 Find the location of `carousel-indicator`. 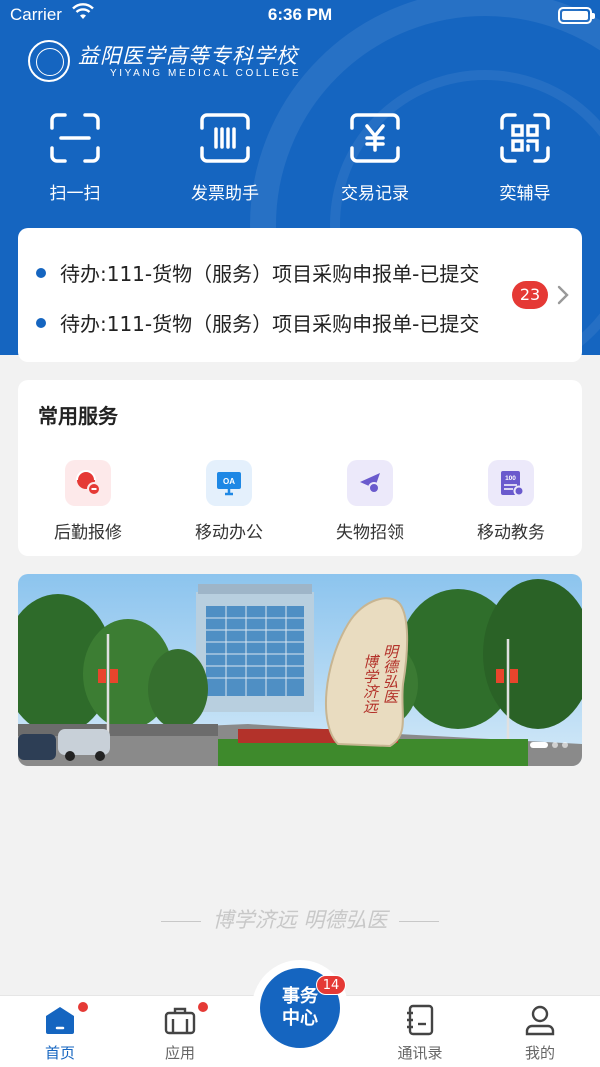

carousel-indicator is located at coordinates (547, 745).